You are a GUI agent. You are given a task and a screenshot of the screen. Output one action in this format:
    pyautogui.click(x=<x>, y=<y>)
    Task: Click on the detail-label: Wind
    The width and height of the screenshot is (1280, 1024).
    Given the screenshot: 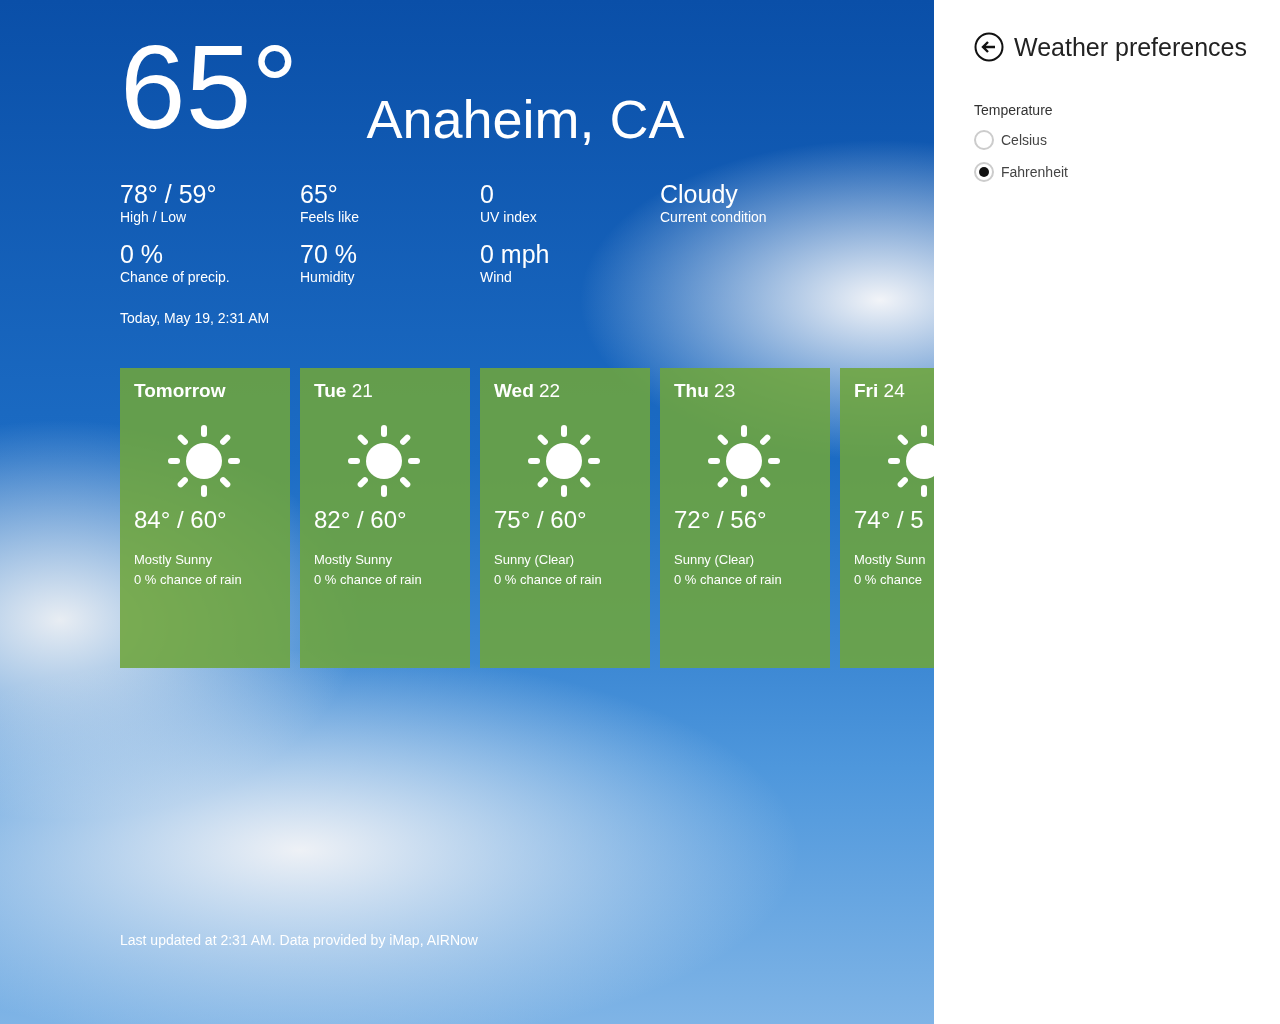 What is the action you would take?
    pyautogui.click(x=496, y=277)
    